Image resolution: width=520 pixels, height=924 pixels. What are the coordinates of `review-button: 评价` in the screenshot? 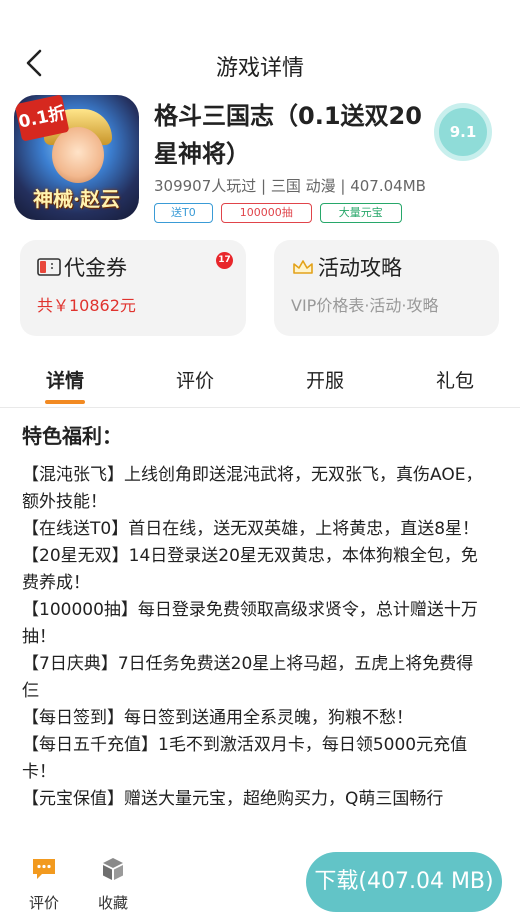 It's located at (44, 884).